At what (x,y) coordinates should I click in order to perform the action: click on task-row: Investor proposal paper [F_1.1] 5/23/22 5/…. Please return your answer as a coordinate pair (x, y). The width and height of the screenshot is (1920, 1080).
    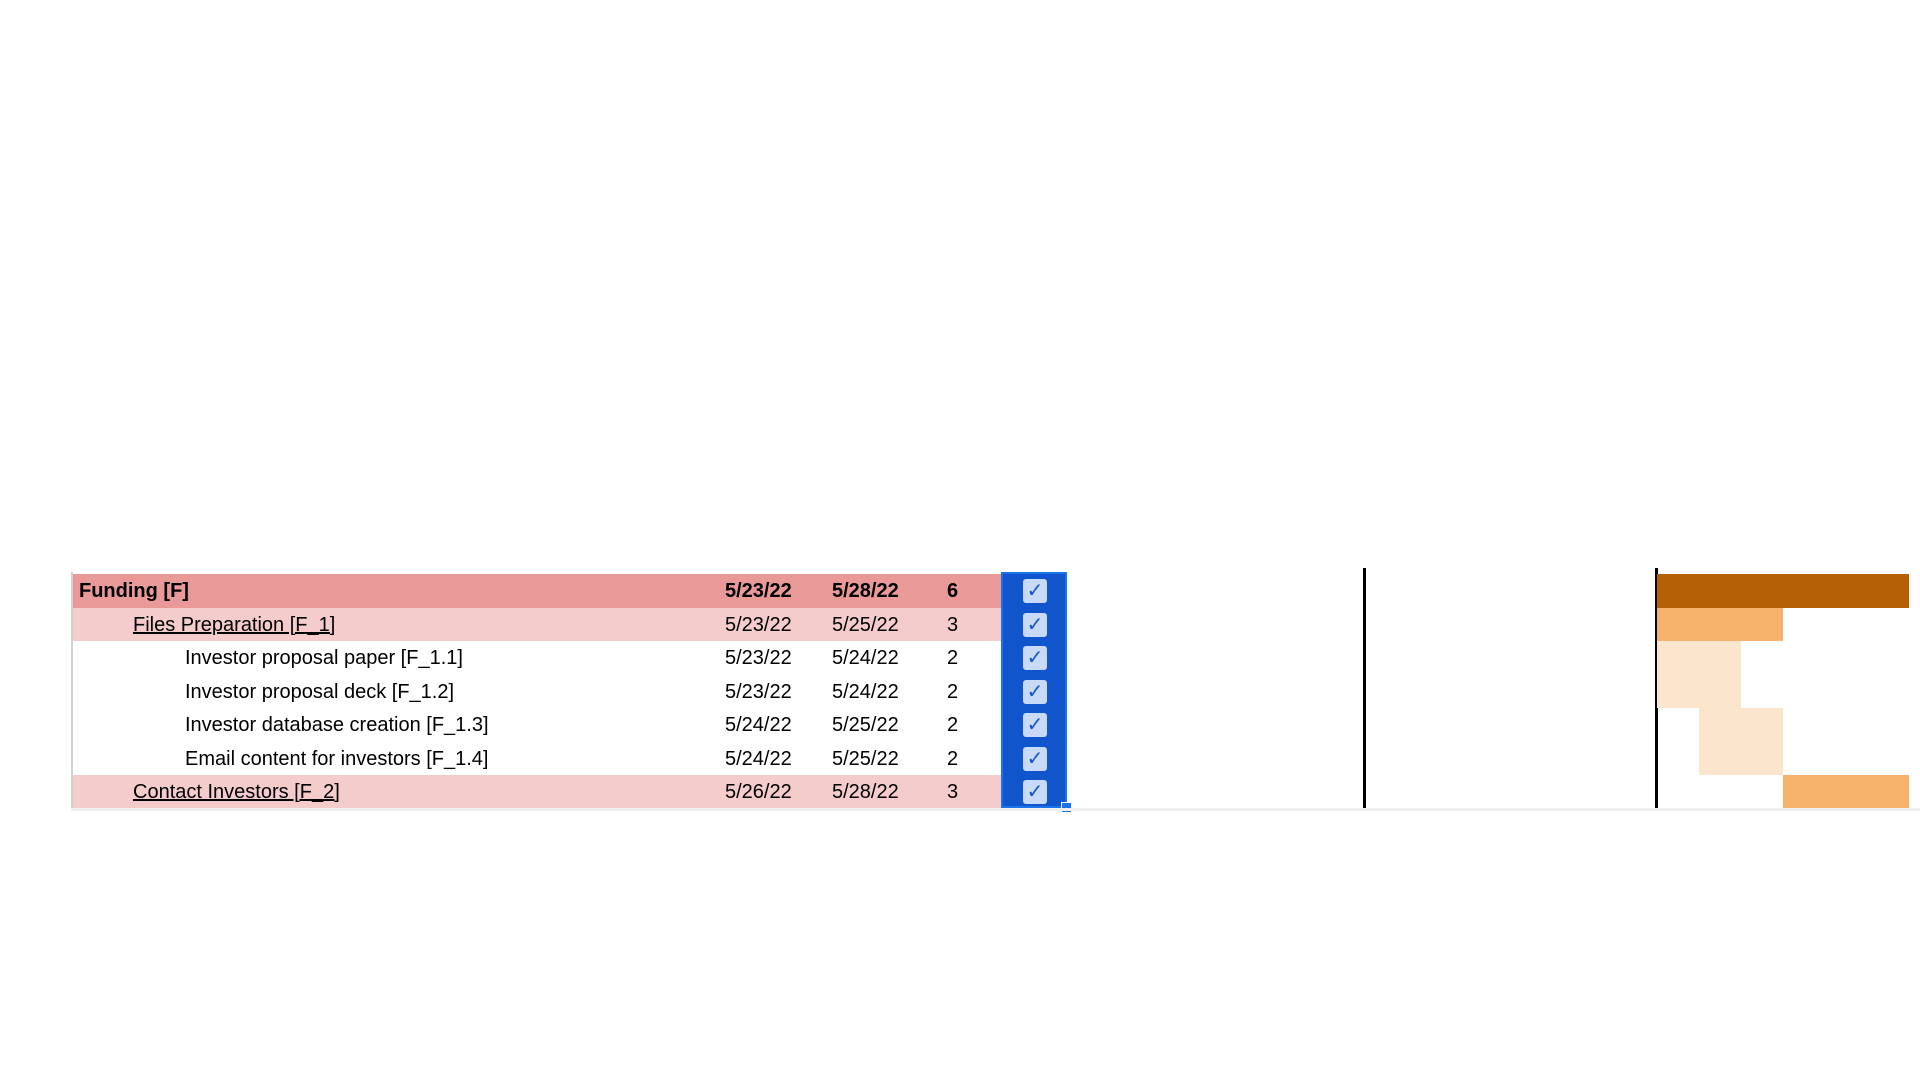
    Looking at the image, I should click on (537, 658).